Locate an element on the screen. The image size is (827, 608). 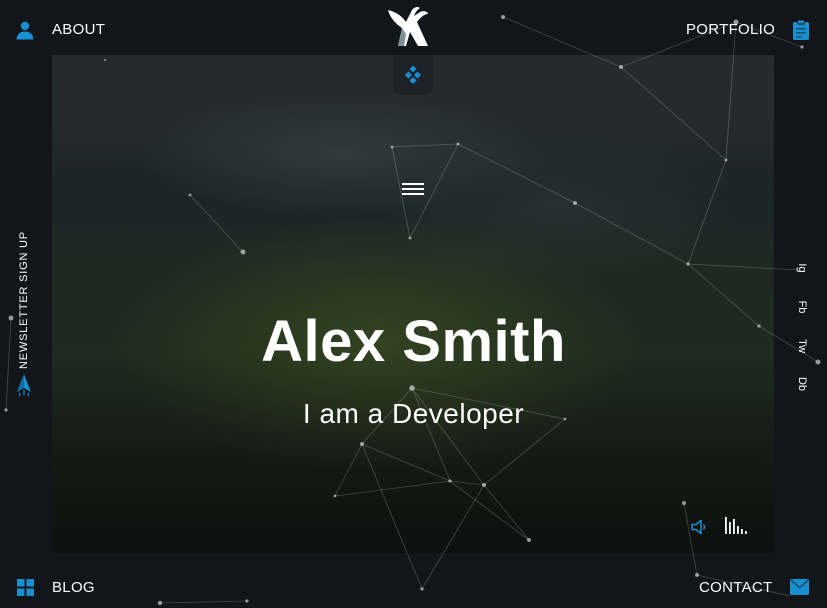
mail-icon is located at coordinates (799, 587).